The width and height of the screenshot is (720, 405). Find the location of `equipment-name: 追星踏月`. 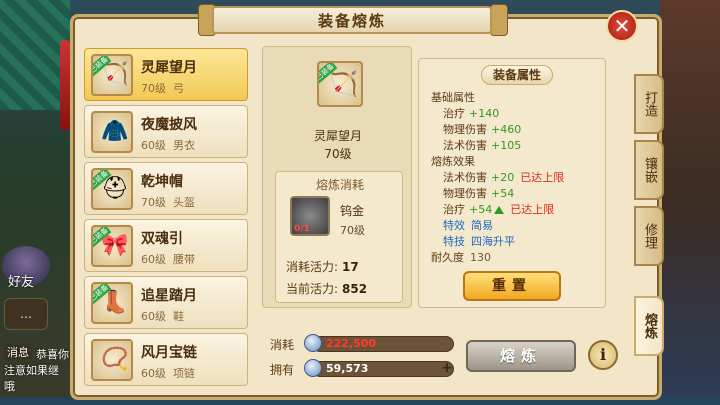

equipment-name: 追星踏月 is located at coordinates (169, 296).